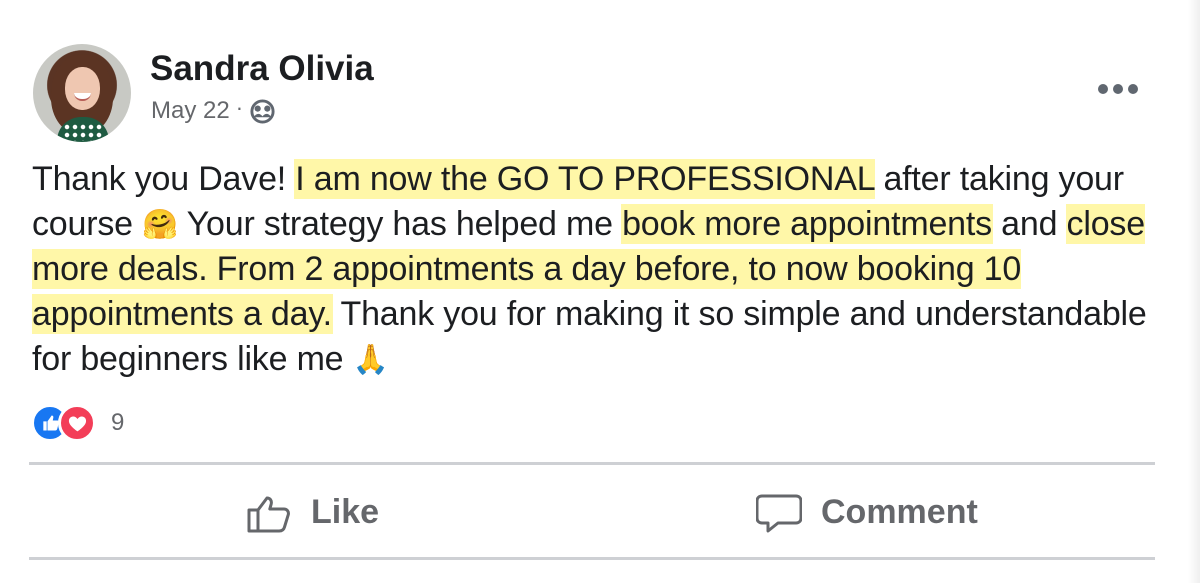  I want to click on highlighted-text: I am now the GO TO PROFESSIONAL, so click(585, 179).